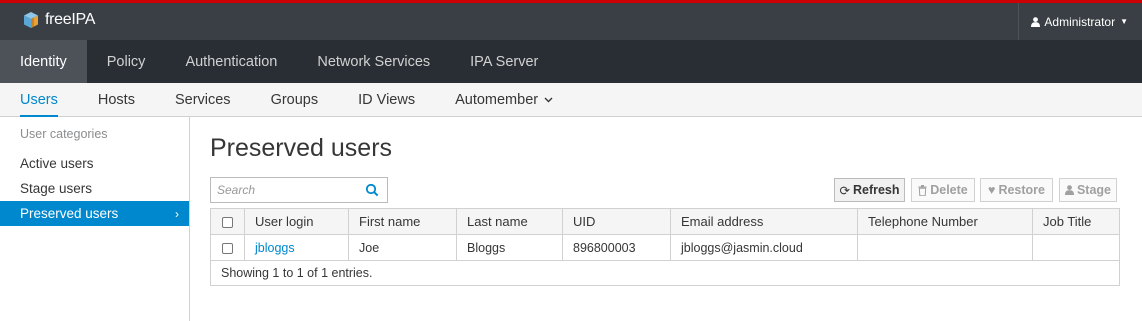  I want to click on cell-telephone, so click(945, 247).